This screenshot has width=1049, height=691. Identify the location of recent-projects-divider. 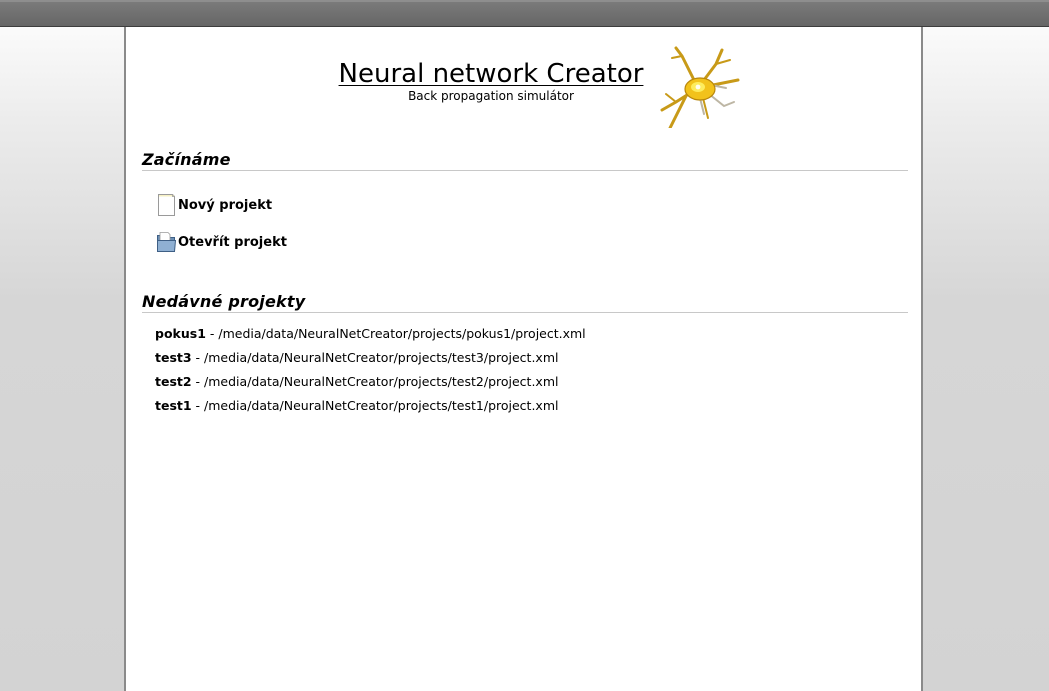
(525, 312).